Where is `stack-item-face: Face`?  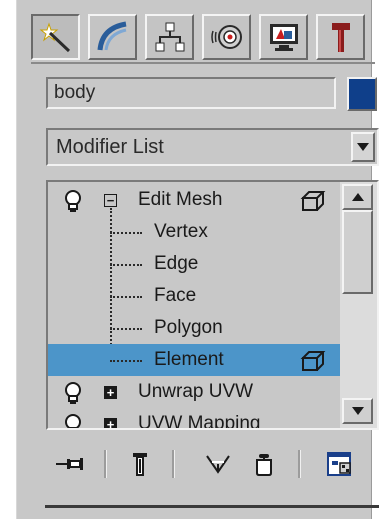 stack-item-face: Face is located at coordinates (194, 296).